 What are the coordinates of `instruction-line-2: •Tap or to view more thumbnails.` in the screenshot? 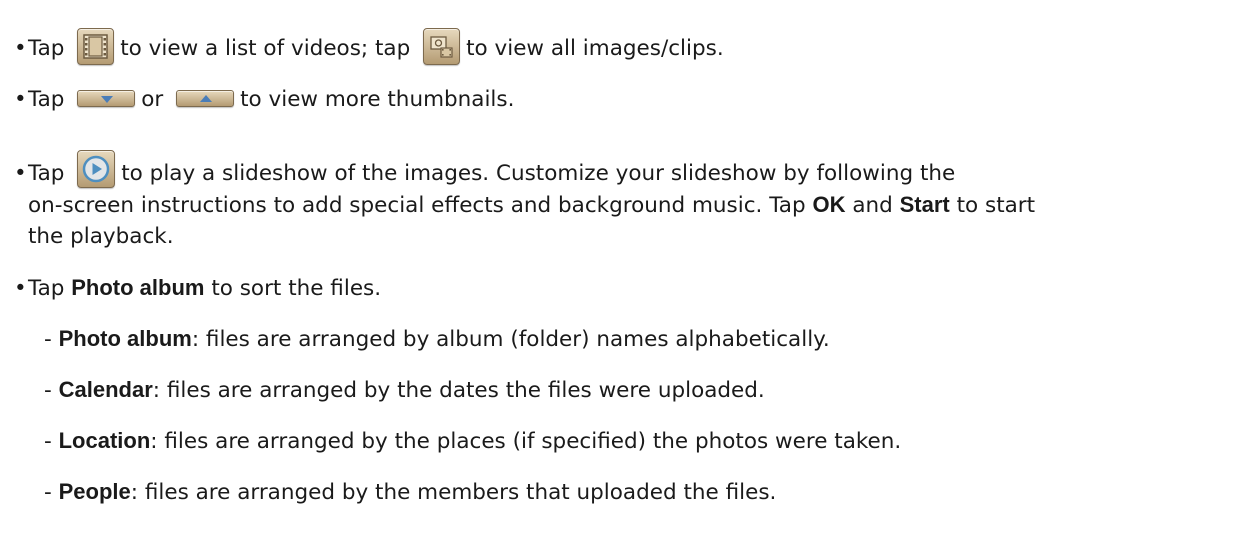 It's located at (625, 100).